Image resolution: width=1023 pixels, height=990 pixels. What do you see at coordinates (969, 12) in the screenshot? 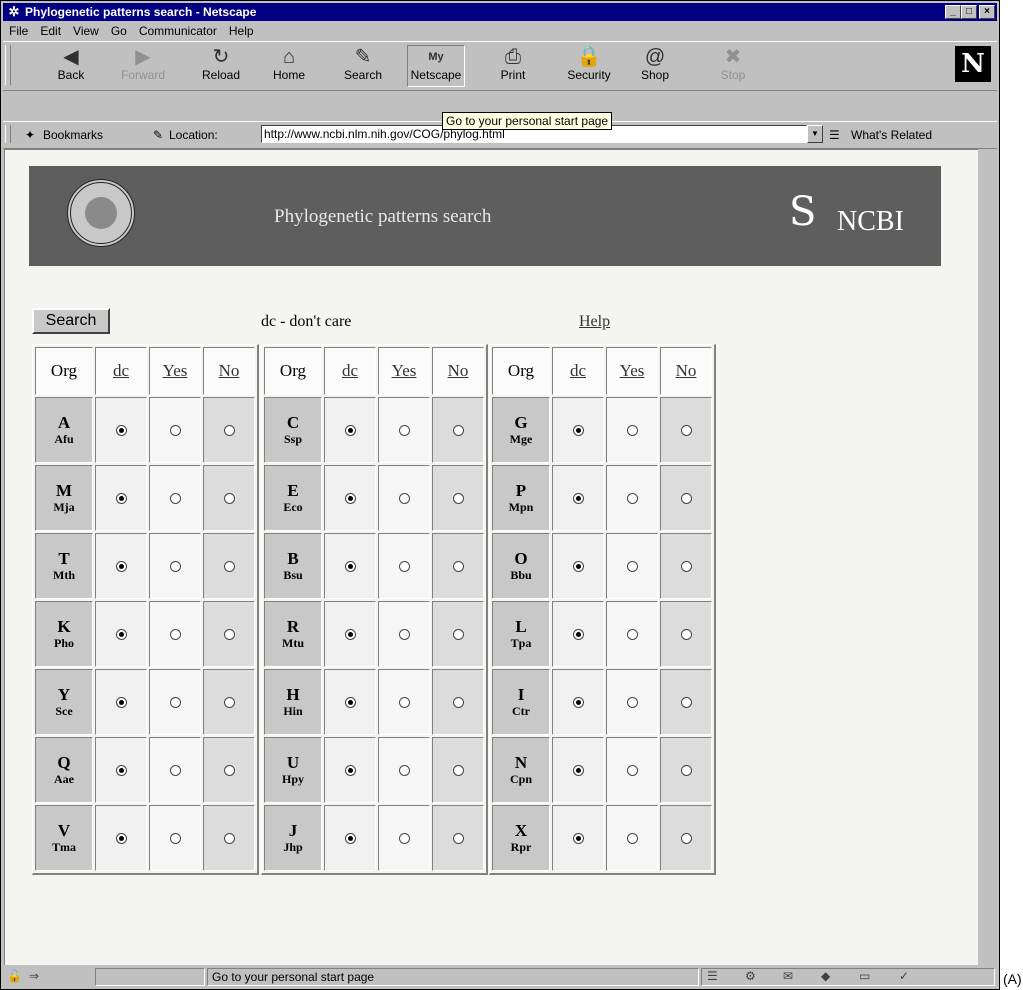
I see `maximize-button: □` at bounding box center [969, 12].